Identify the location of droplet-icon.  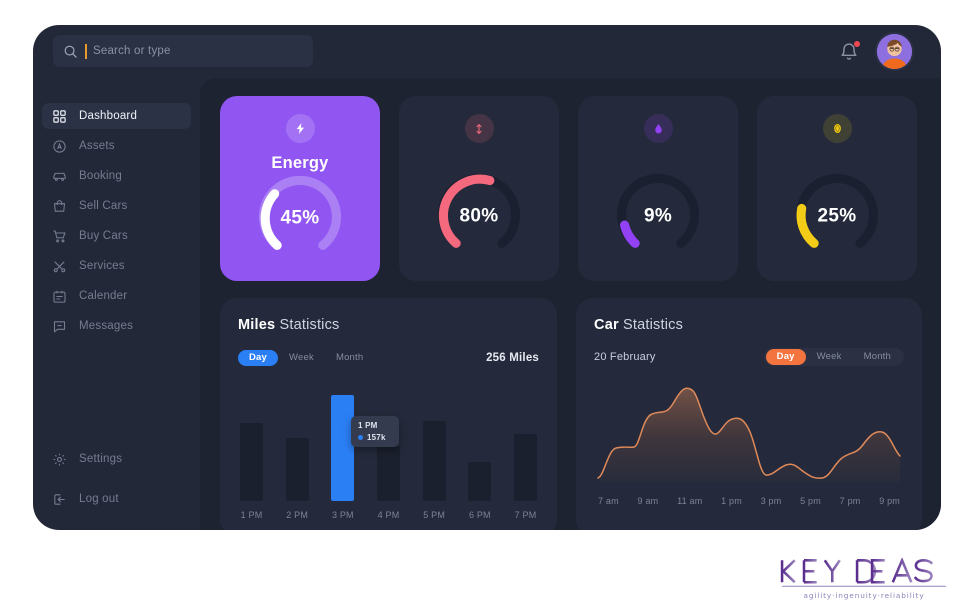
(658, 129).